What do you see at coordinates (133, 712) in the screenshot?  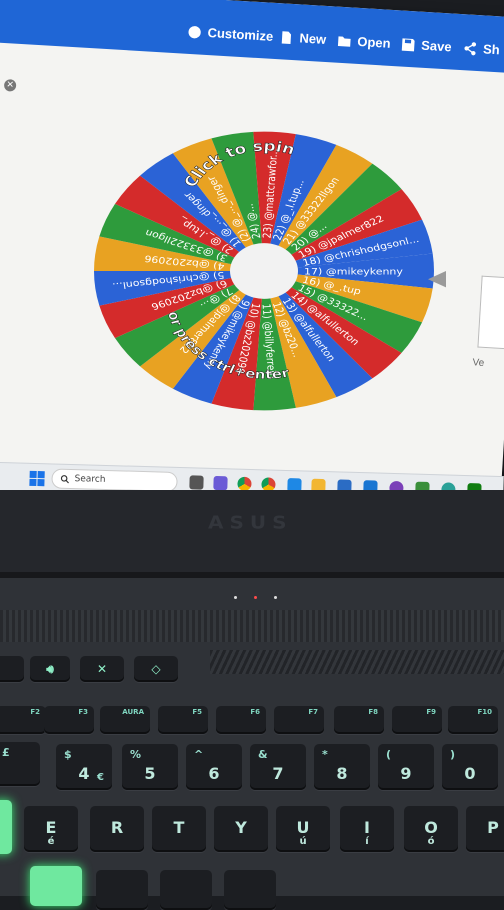 I see `function-key-label: AURA` at bounding box center [133, 712].